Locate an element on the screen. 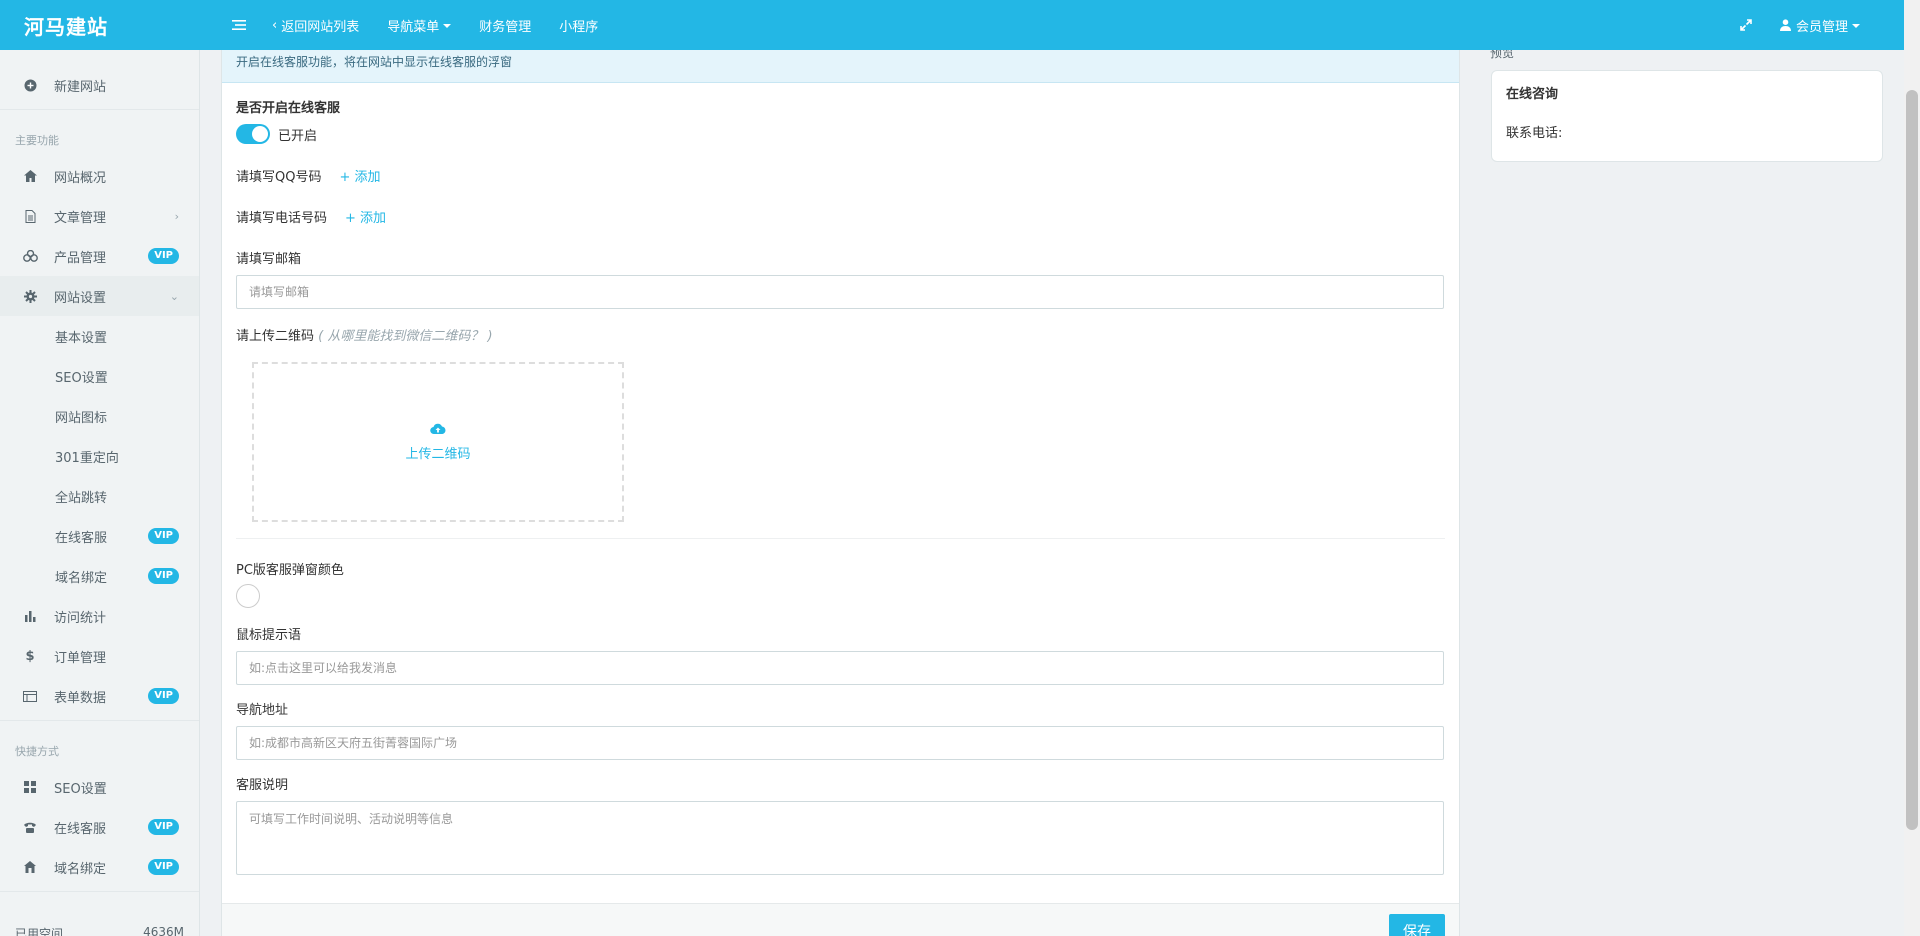 The width and height of the screenshot is (1920, 936). sidebar-item-forms: 表单数据 VIP is located at coordinates (99, 696).